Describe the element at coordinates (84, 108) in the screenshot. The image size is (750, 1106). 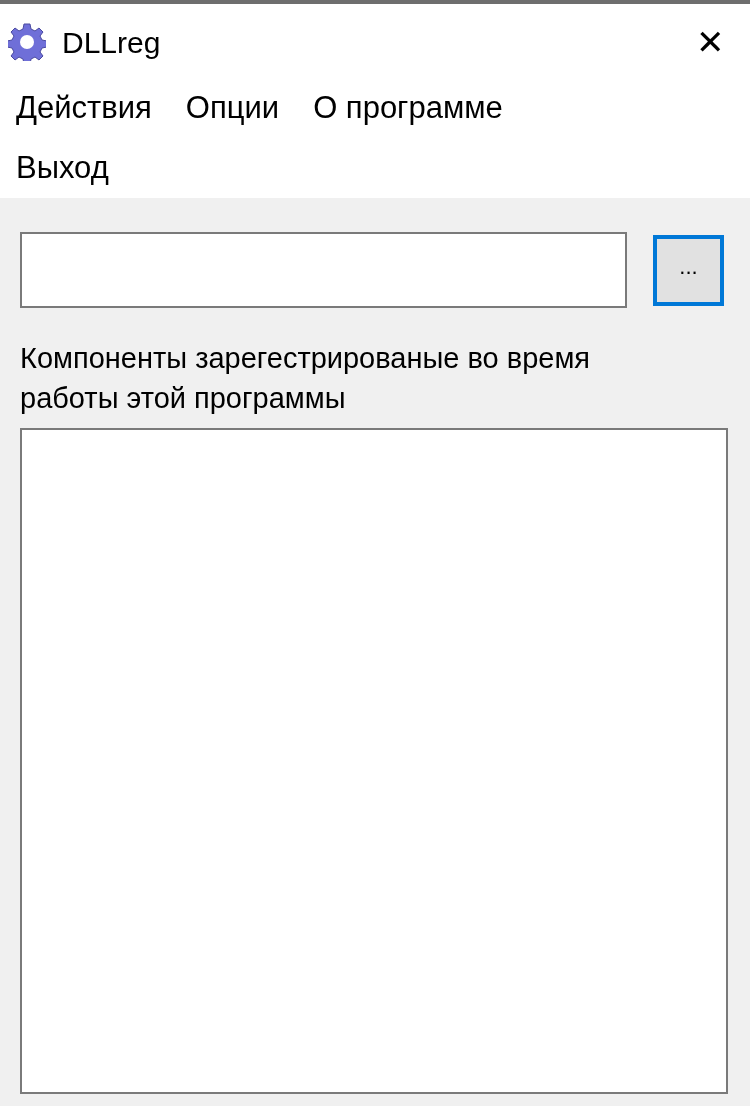
I see `menu-item: Действия` at that location.